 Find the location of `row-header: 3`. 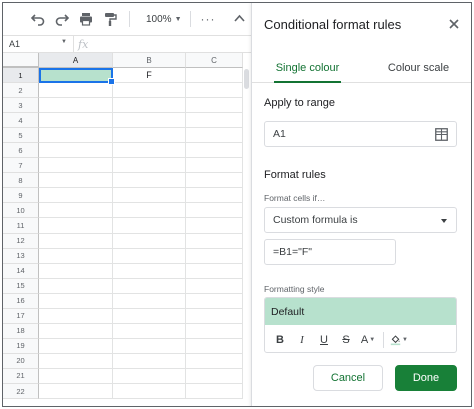

row-header: 3 is located at coordinates (21, 106).